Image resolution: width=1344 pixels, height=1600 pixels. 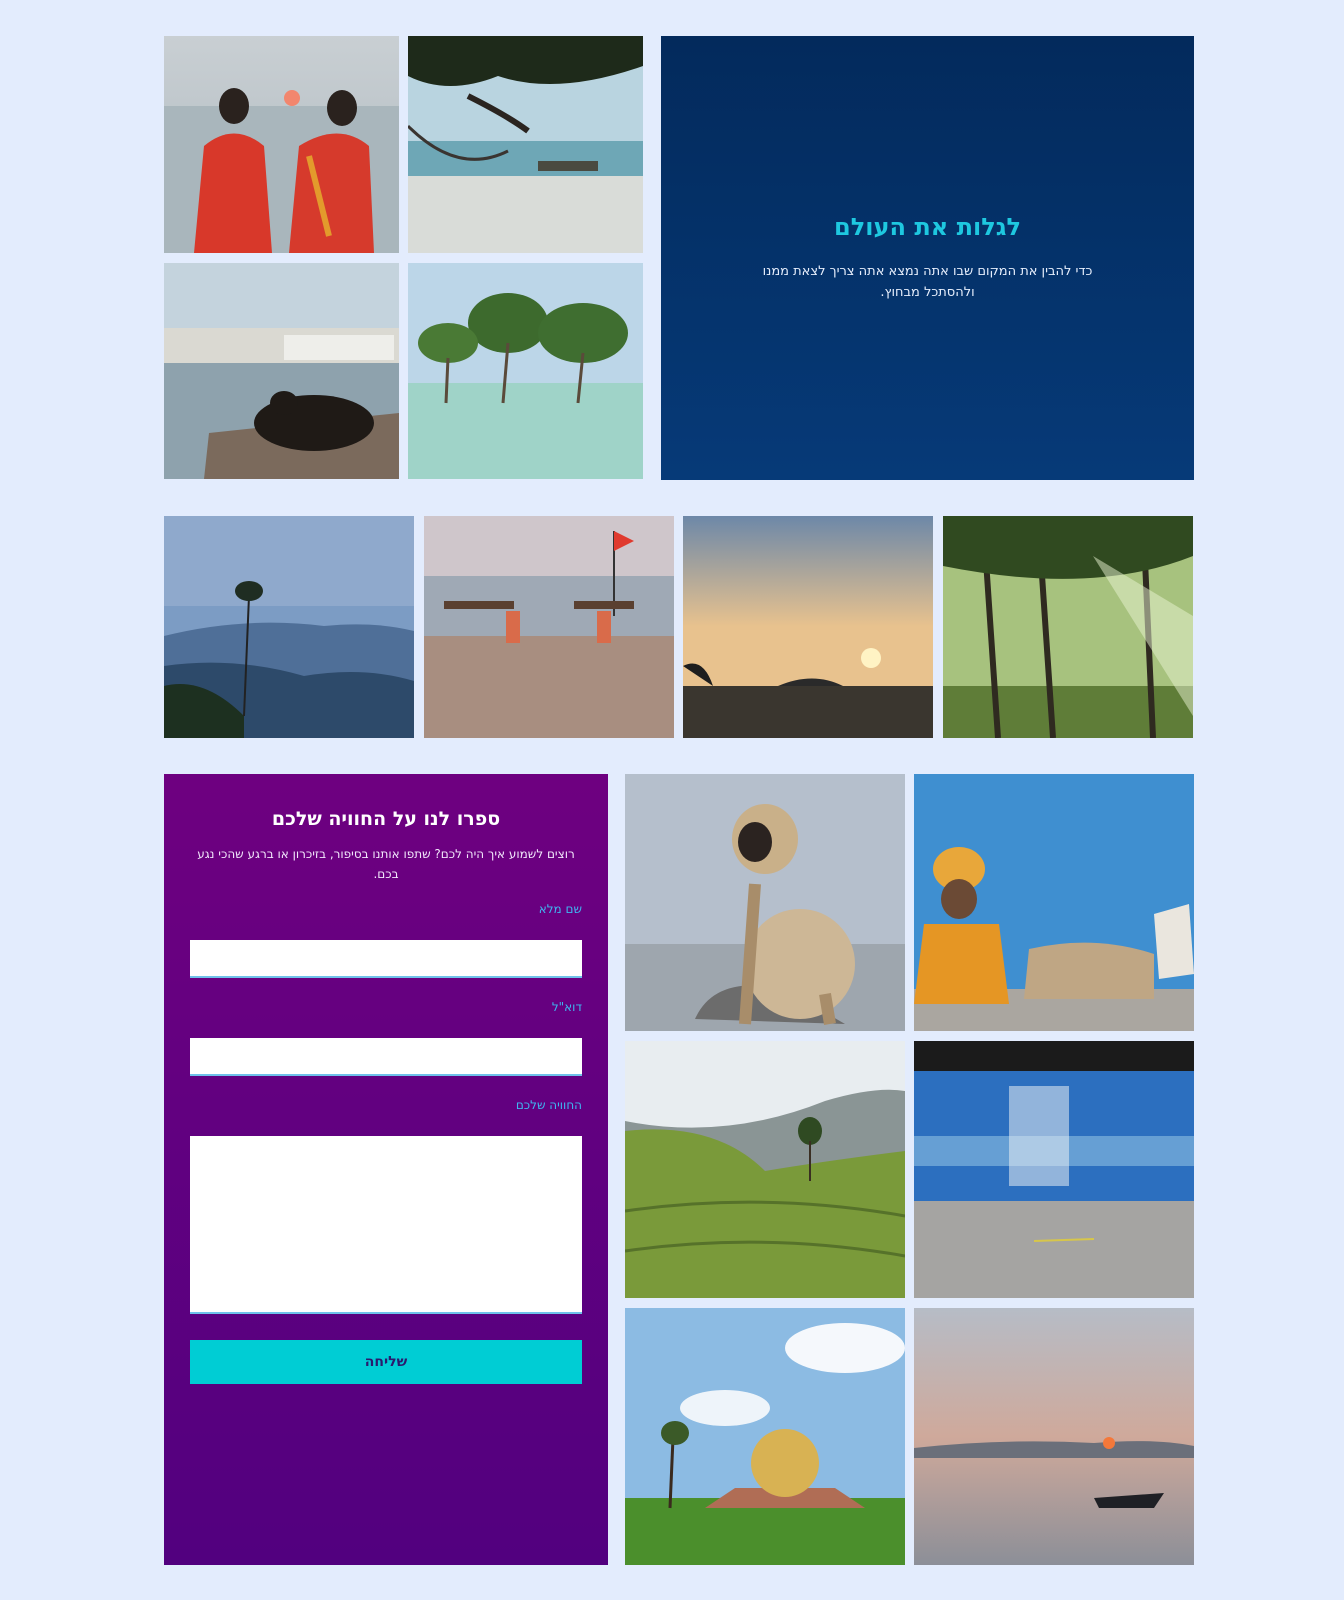 I want to click on boat-at-sunset-photo, so click(x=1054, y=1436).